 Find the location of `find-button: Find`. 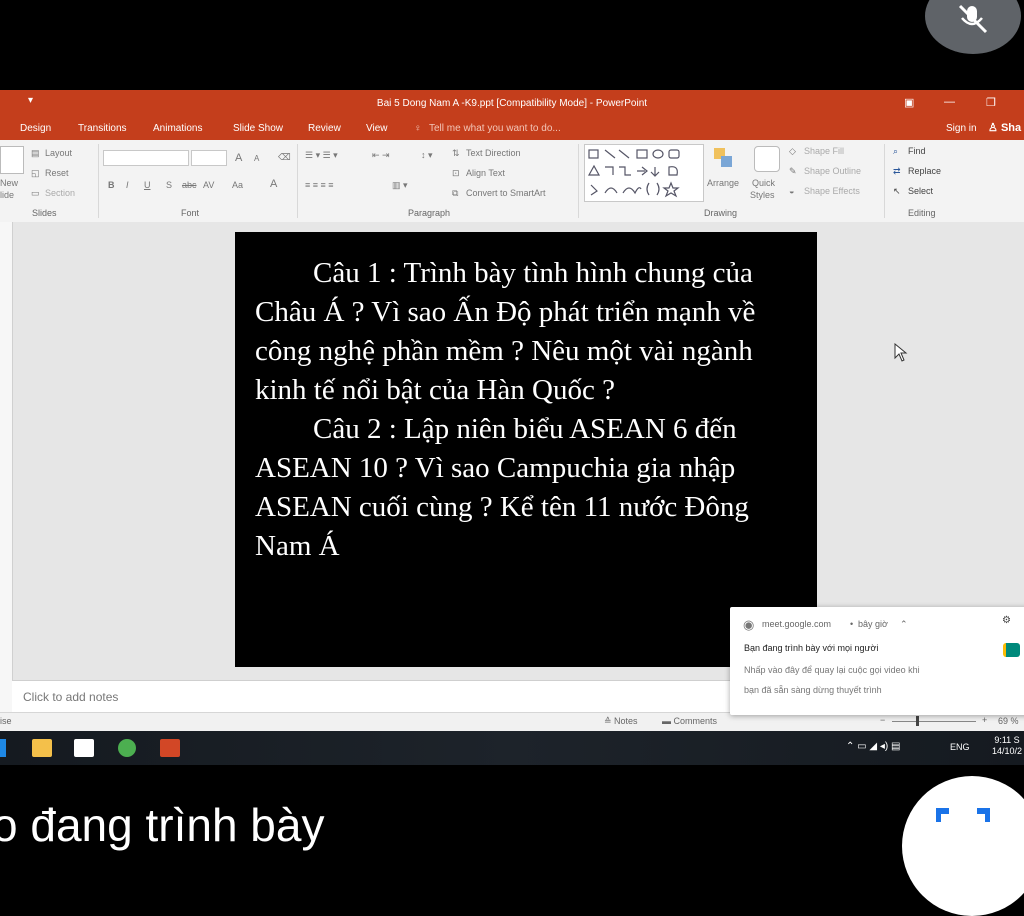

find-button: Find is located at coordinates (917, 151).